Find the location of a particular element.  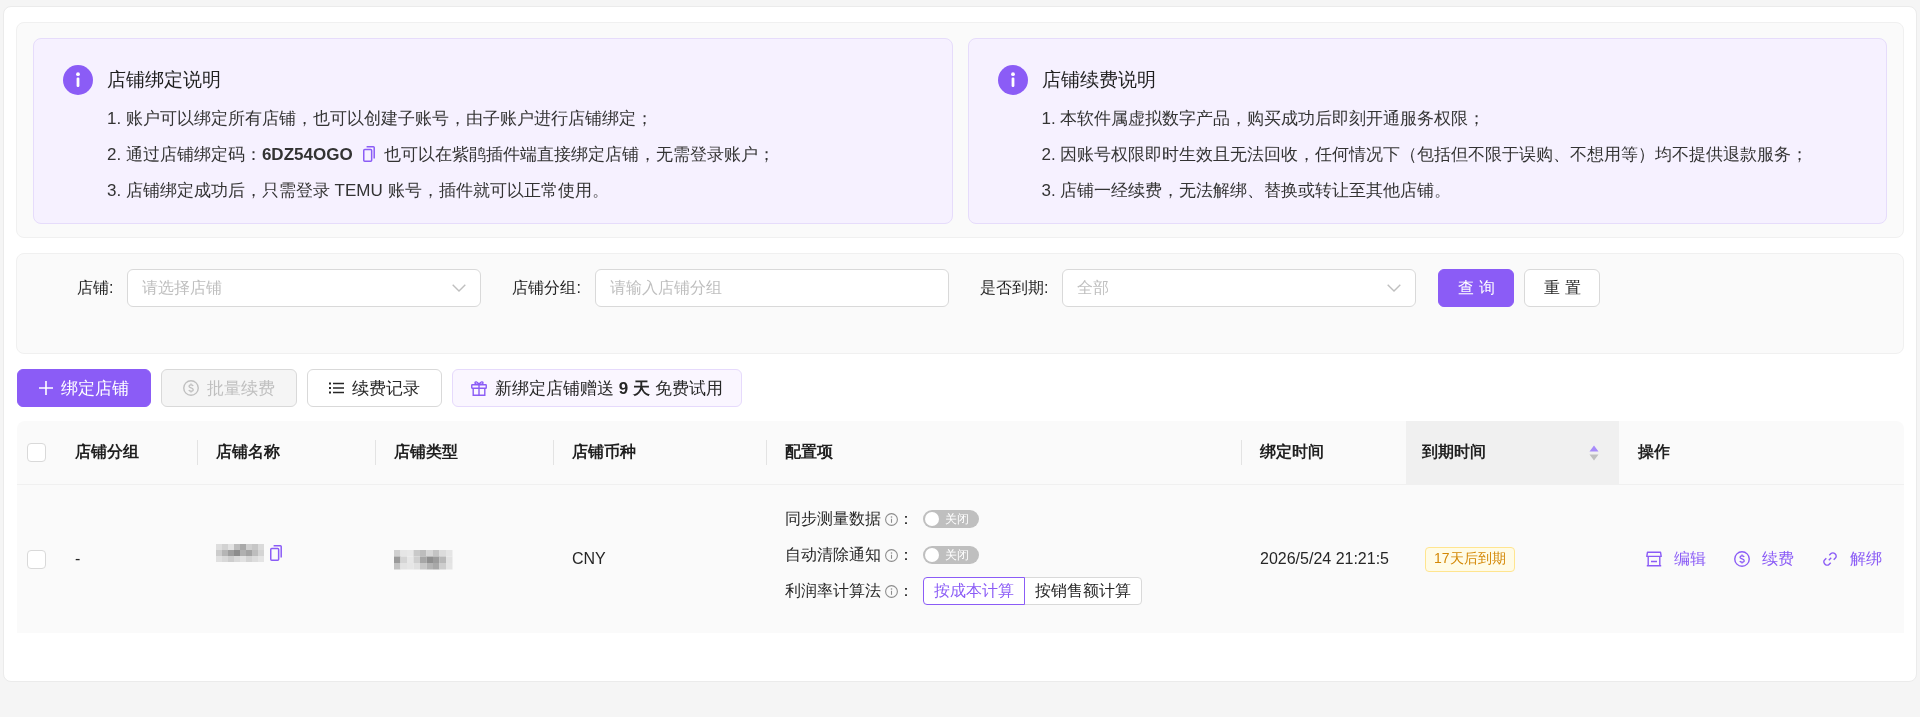

column-header: 操作 is located at coordinates (1654, 452).